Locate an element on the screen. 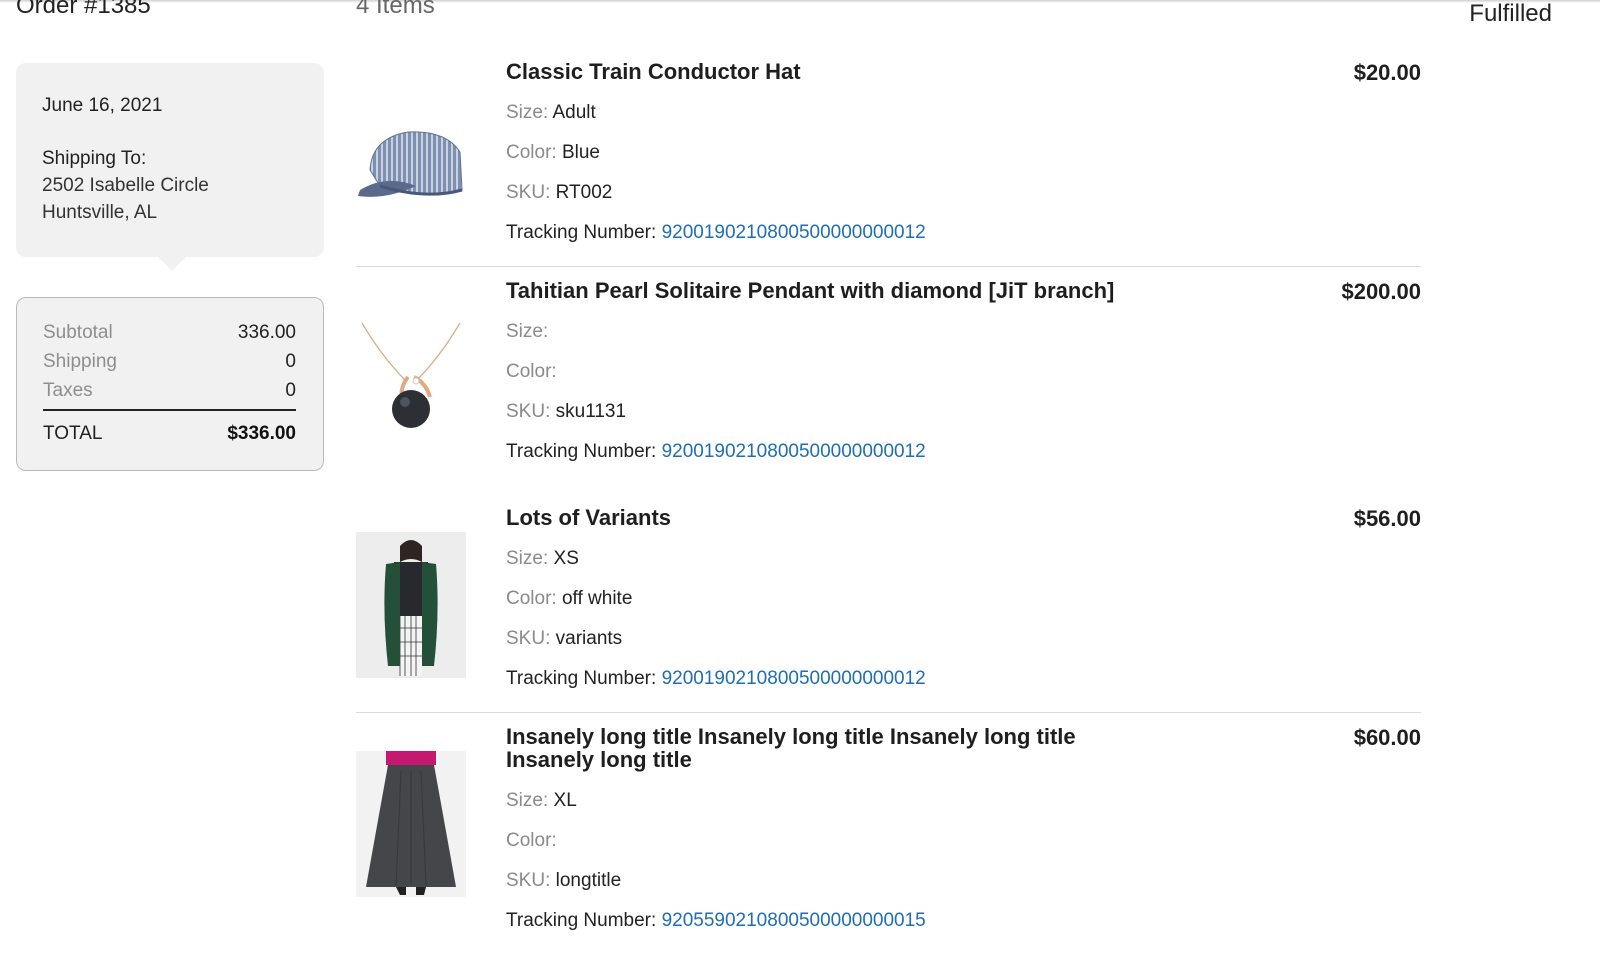  total-row: TOTAL $336.00 is located at coordinates (169, 434).